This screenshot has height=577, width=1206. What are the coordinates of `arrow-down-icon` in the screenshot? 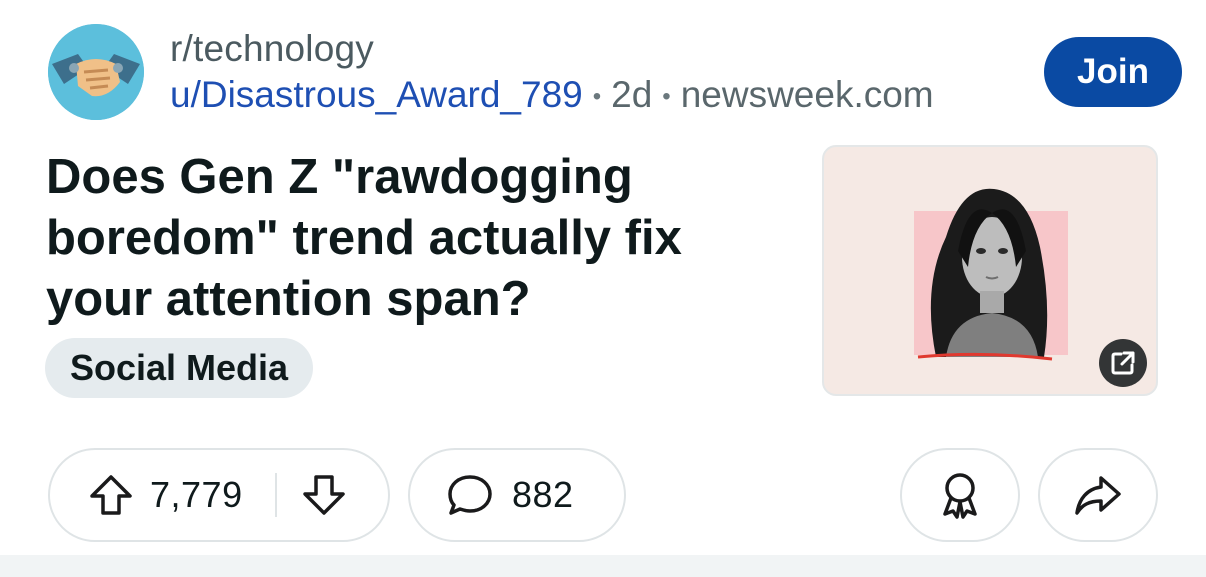 It's located at (323, 495).